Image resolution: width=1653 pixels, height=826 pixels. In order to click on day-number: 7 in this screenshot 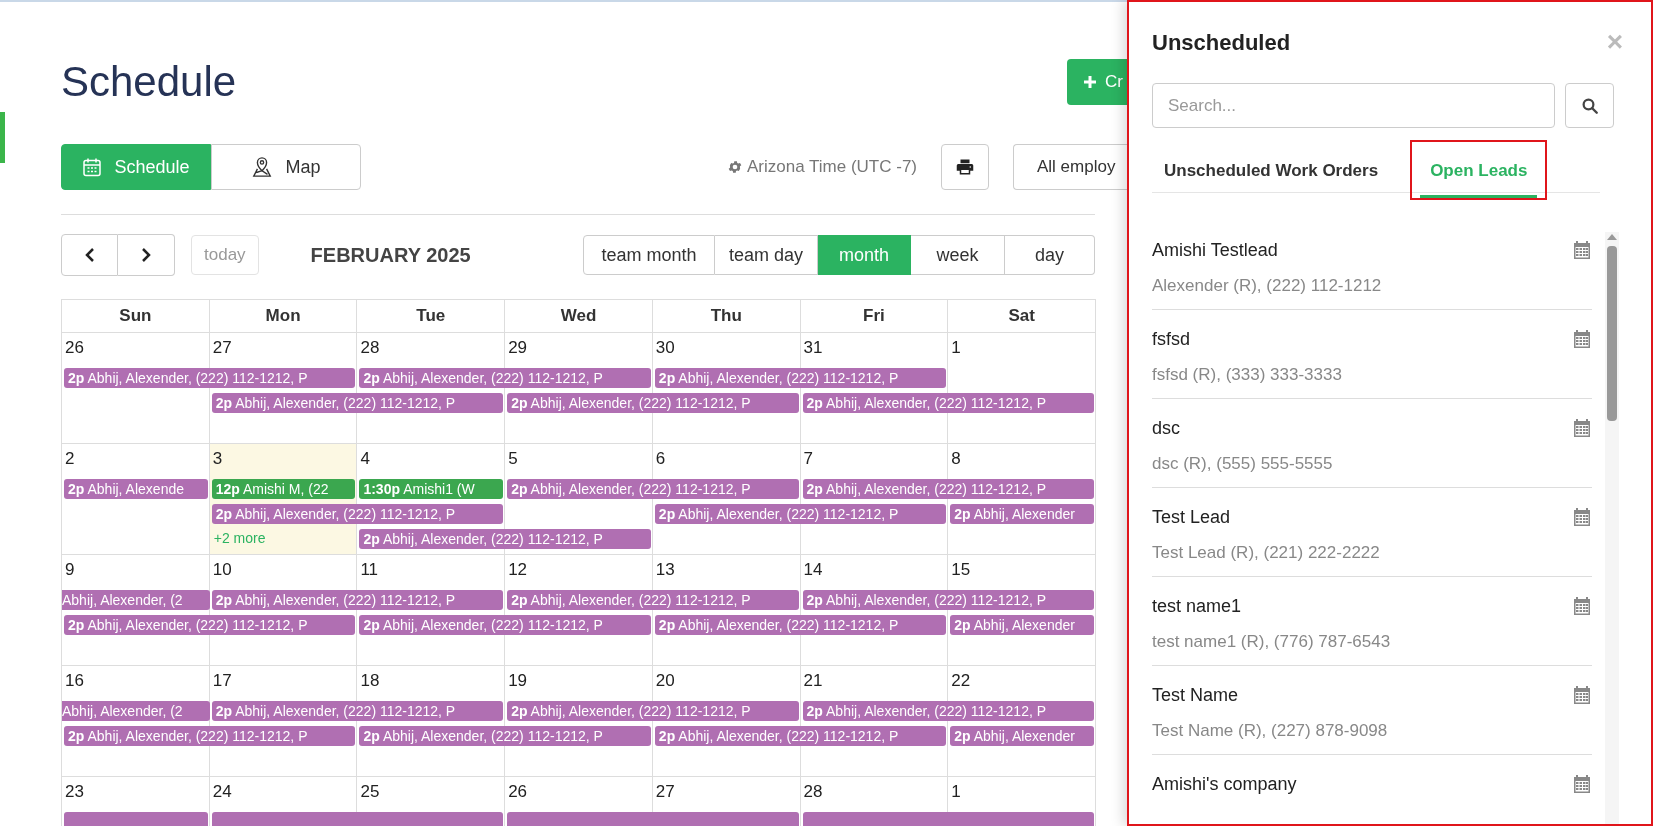, I will do `click(808, 457)`.